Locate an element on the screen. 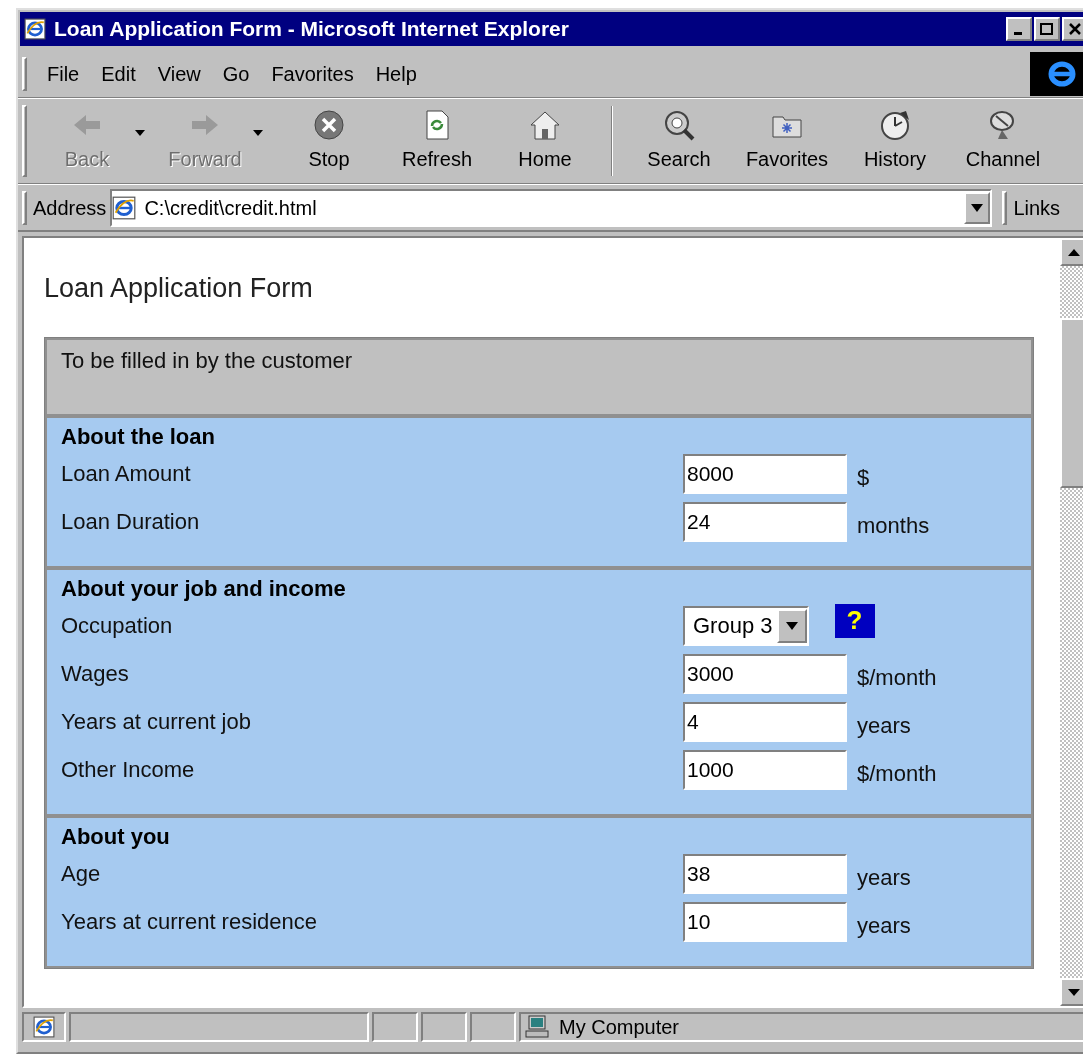 The width and height of the screenshot is (1083, 1058). close-icon is located at coordinates (1075, 29).